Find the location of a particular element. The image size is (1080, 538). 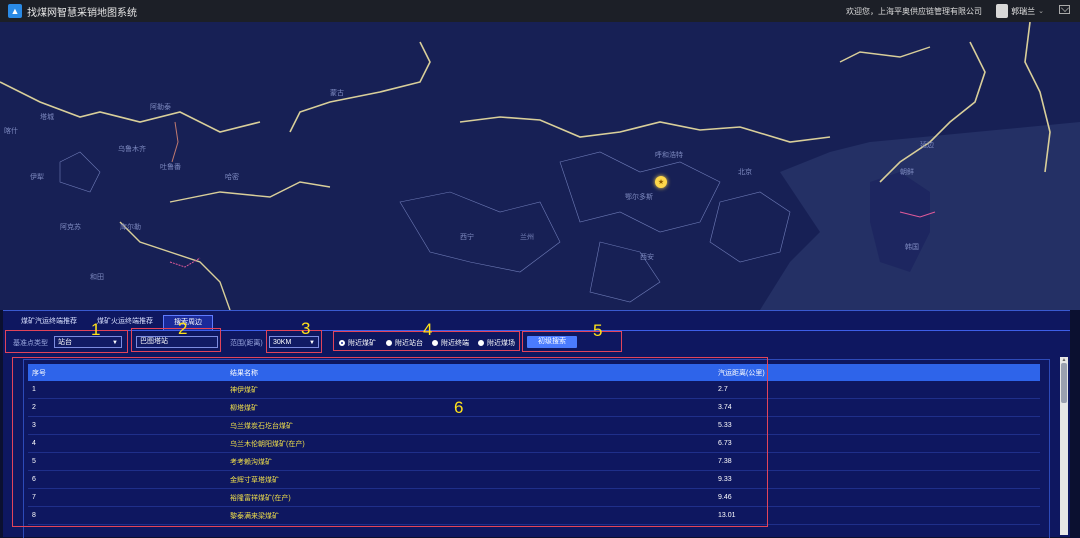

cell-distance: 2.7 is located at coordinates (877, 390).